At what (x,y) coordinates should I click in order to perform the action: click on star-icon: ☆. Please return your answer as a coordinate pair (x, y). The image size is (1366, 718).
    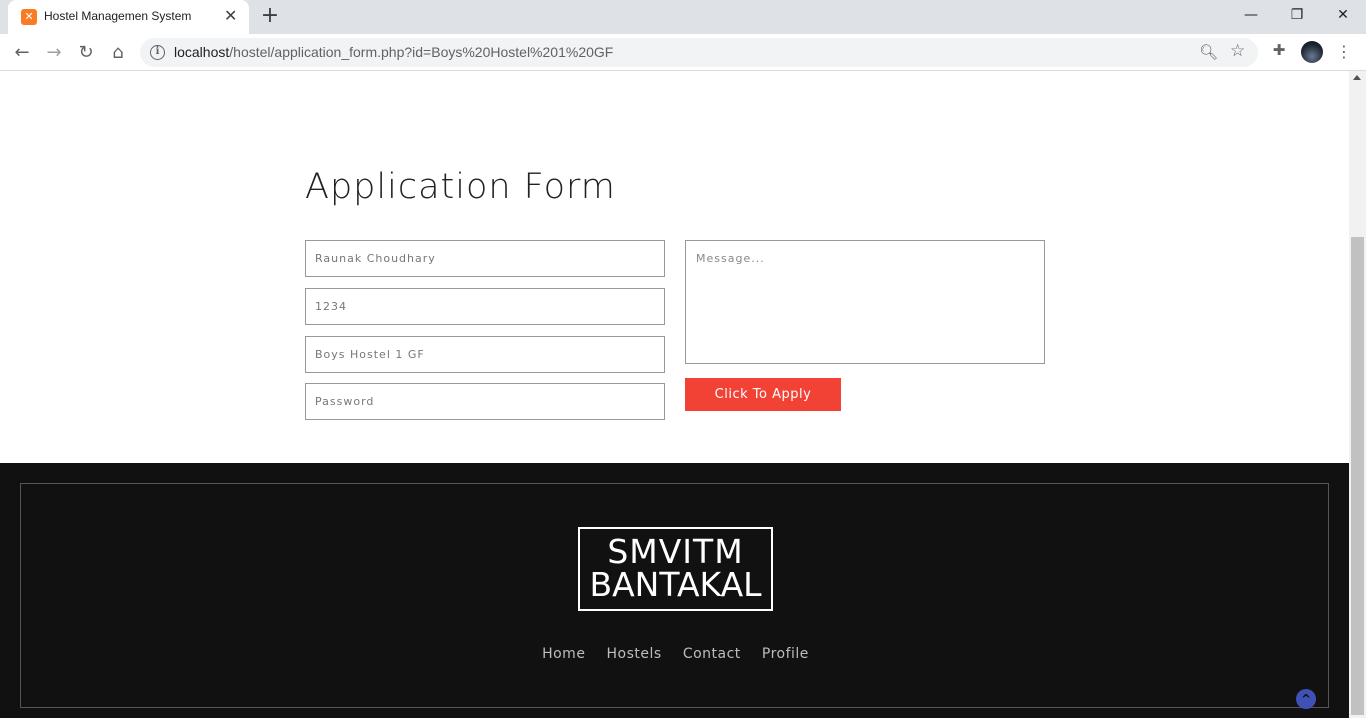
    Looking at the image, I should click on (1237, 51).